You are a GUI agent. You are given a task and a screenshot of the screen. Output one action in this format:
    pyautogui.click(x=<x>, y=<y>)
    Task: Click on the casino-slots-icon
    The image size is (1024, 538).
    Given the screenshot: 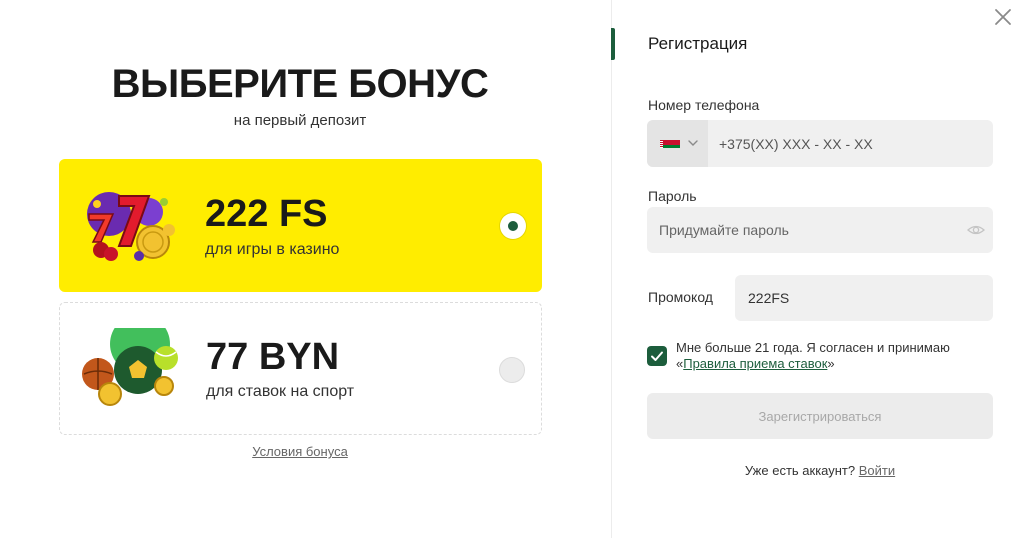 What is the action you would take?
    pyautogui.click(x=131, y=226)
    